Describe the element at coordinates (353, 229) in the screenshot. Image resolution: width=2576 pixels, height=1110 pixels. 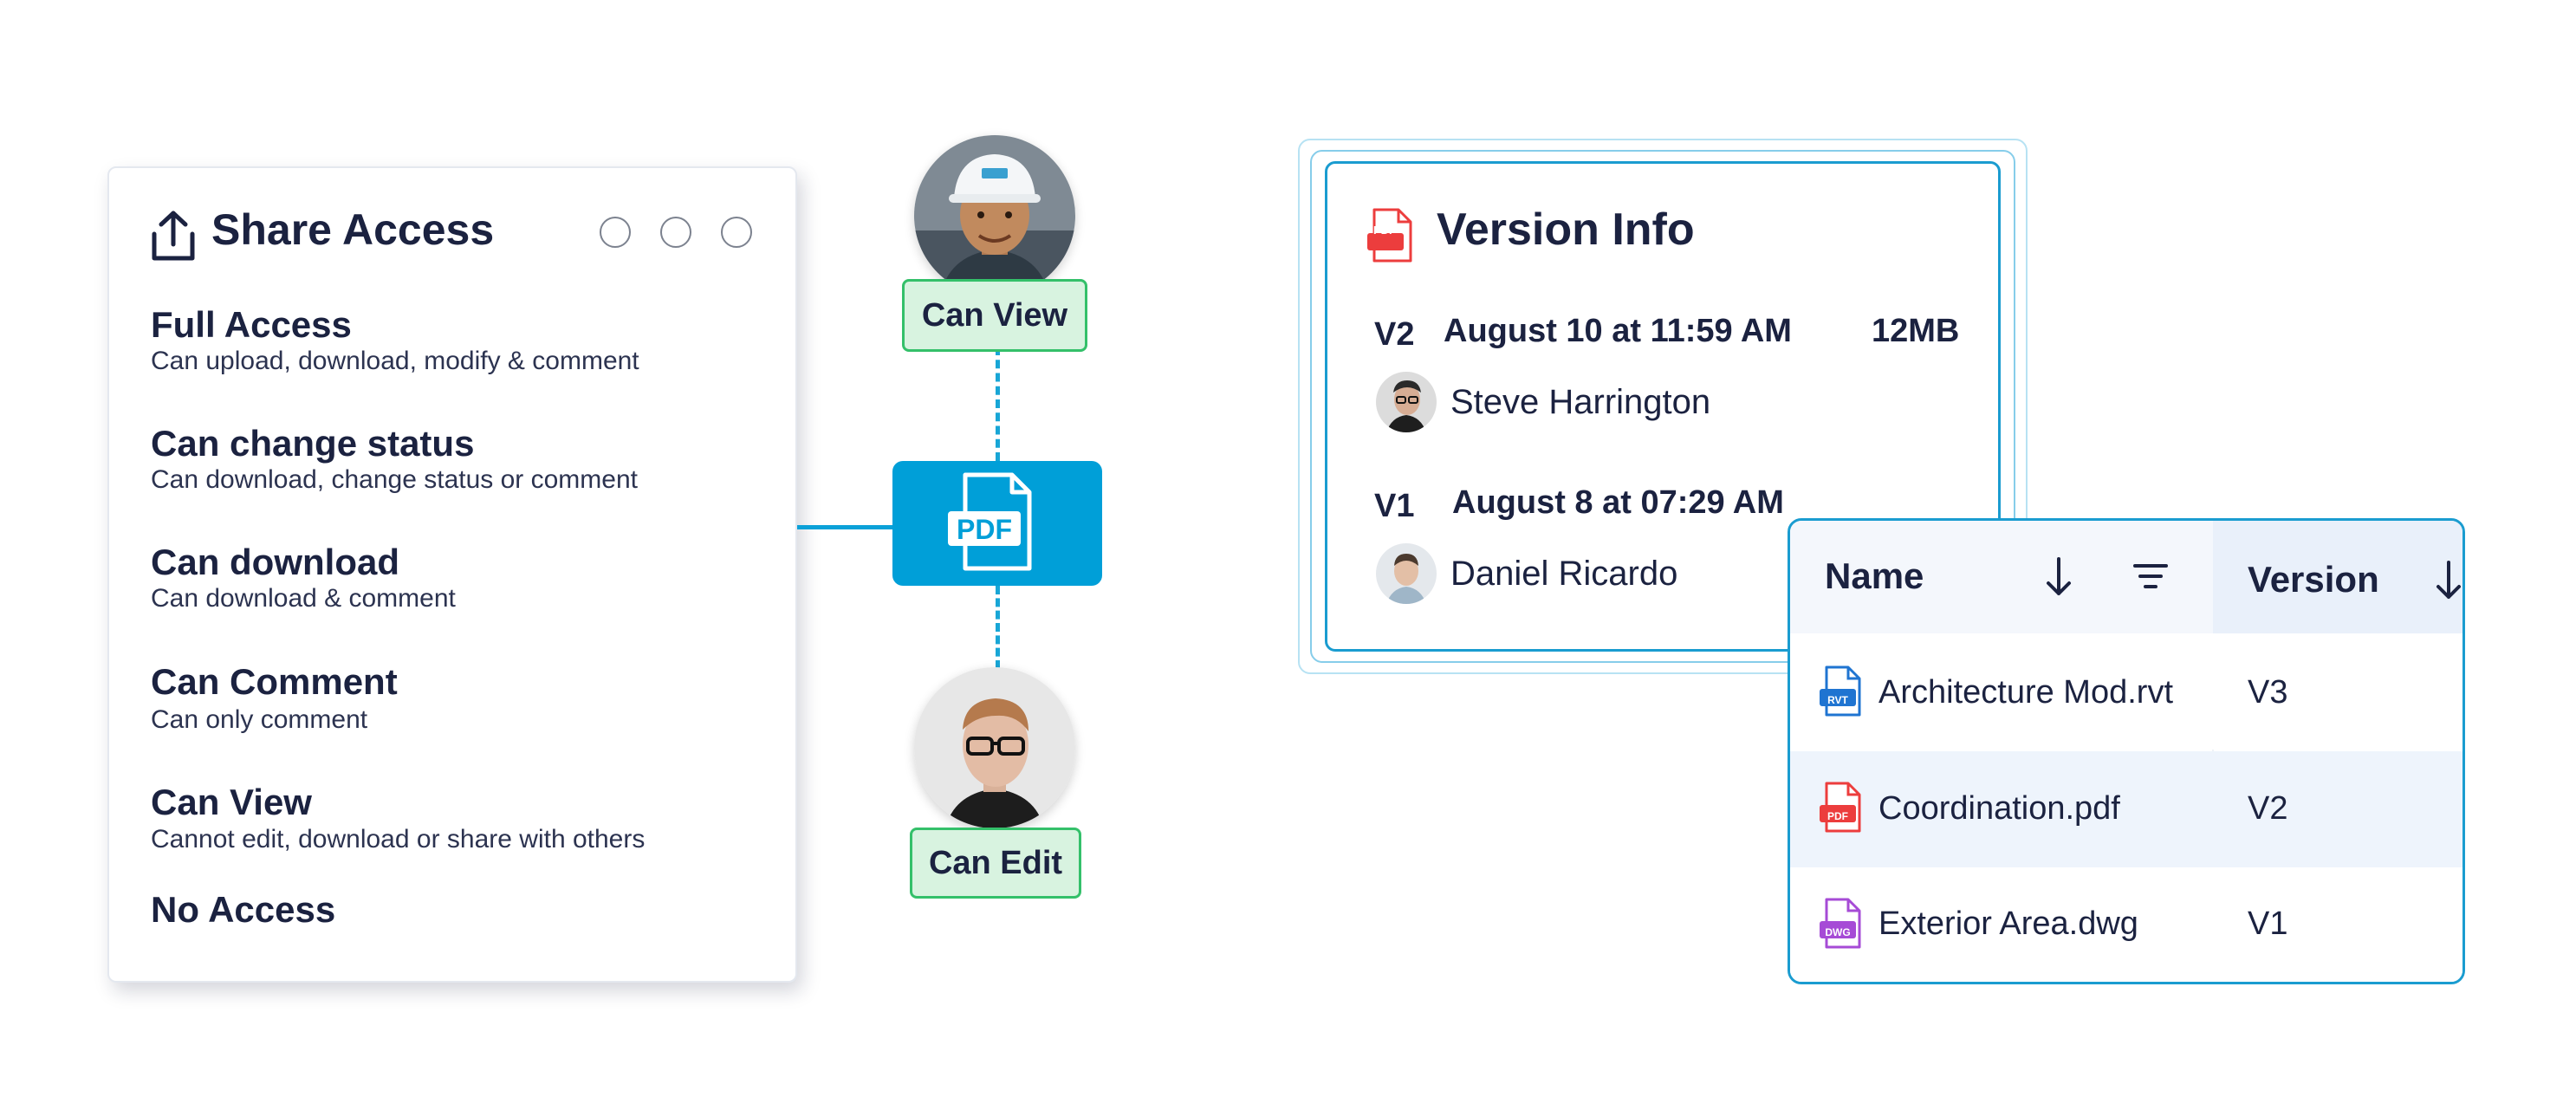
I see `share-access-title: Share Access` at that location.